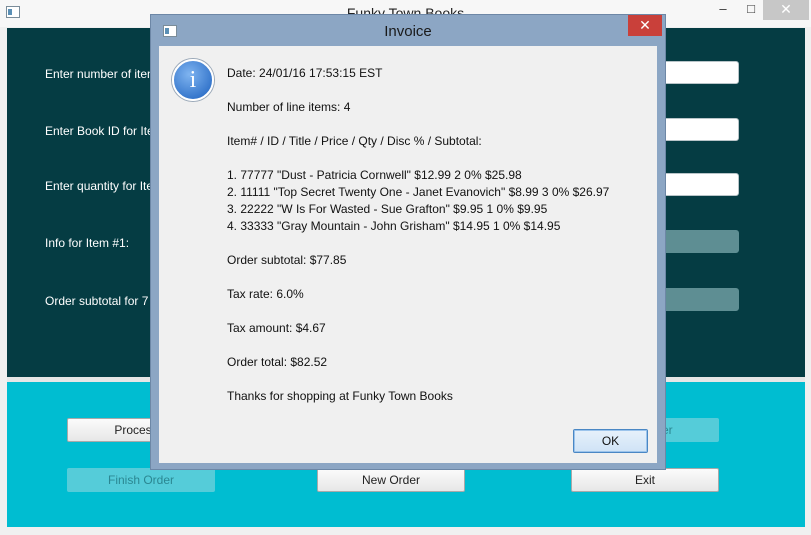 Image resolution: width=811 pixels, height=535 pixels. What do you see at coordinates (193, 80) in the screenshot?
I see `info-icon: i` at bounding box center [193, 80].